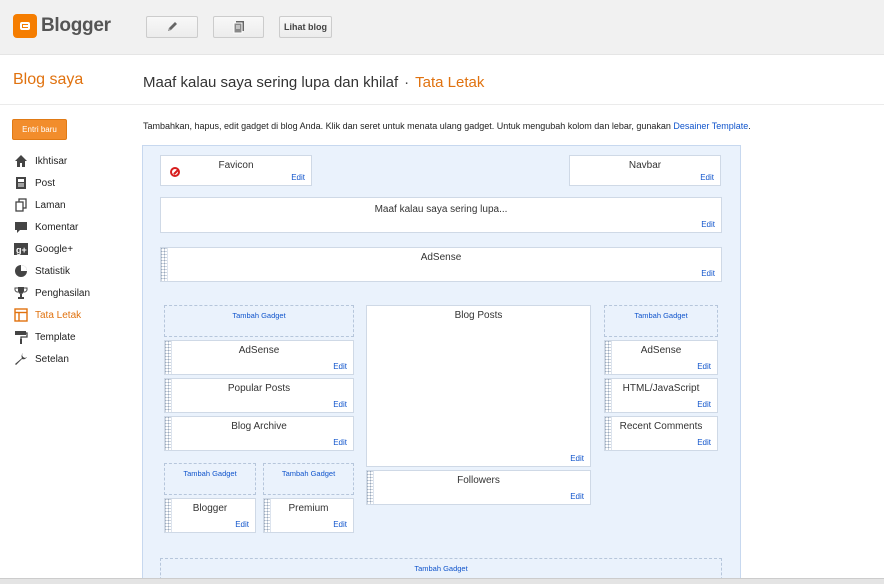 The height and width of the screenshot is (584, 884). I want to click on gadget-title: Favicon, so click(236, 165).